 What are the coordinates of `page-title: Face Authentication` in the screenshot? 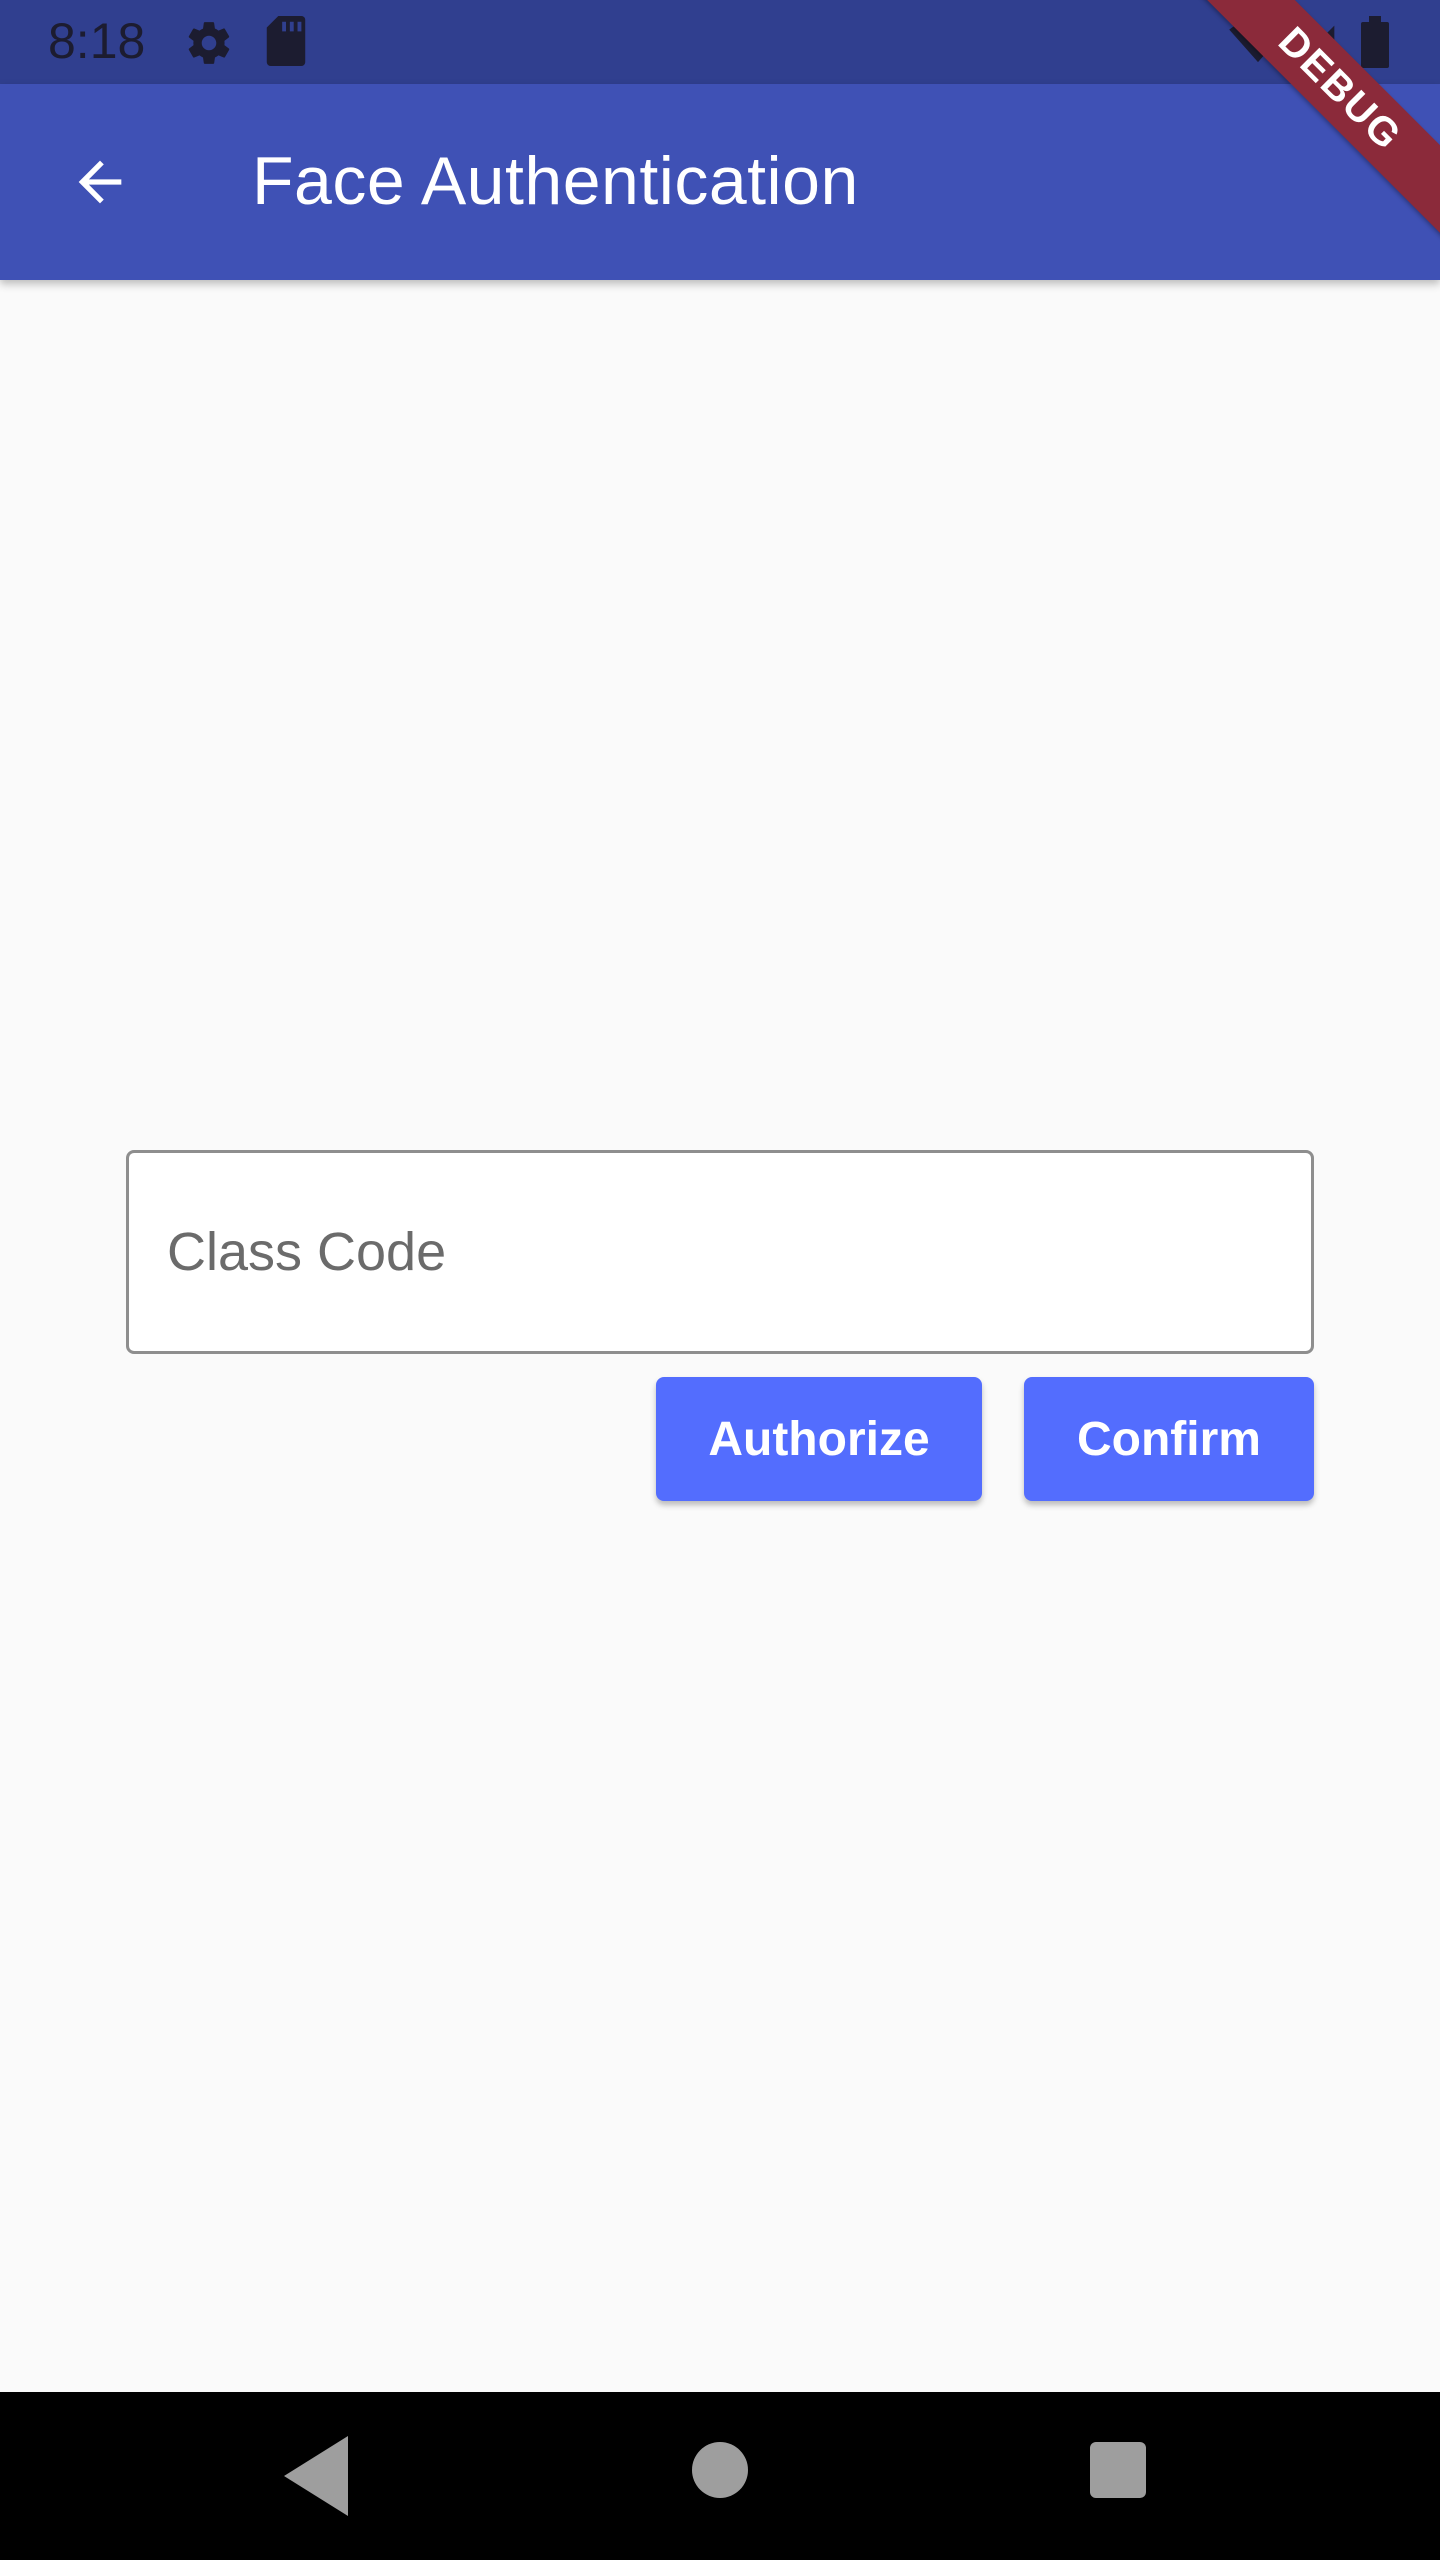 It's located at (555, 181).